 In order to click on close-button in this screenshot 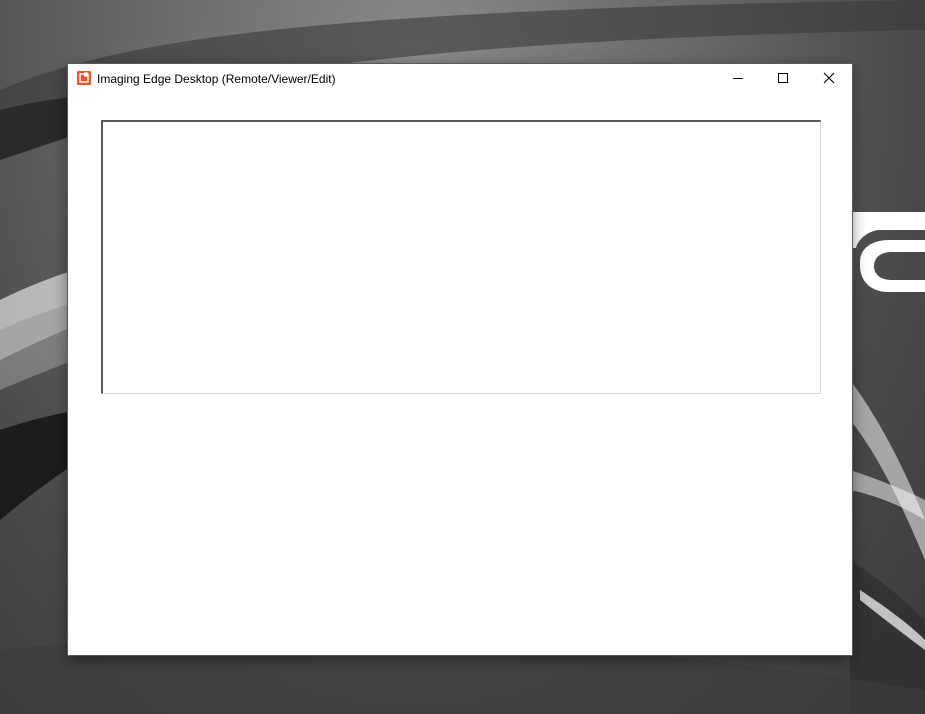, I will do `click(829, 79)`.